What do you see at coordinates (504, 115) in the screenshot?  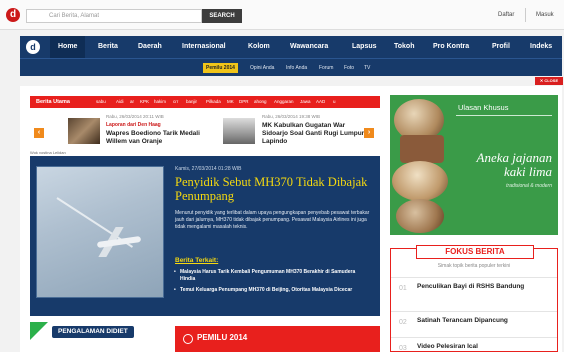 I see `ad-divider` at bounding box center [504, 115].